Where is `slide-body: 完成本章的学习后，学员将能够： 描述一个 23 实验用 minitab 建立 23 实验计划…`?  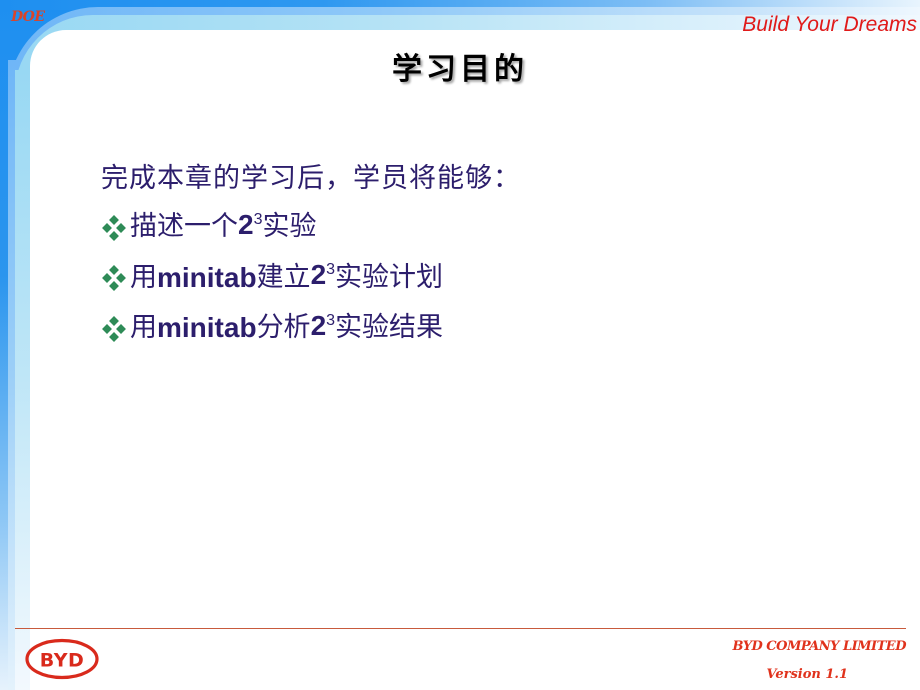
slide-body: 完成本章的学习后，学员将能够： 描述一个 23 实验用 minitab 建立 23 实验计划… is located at coordinates (311, 254).